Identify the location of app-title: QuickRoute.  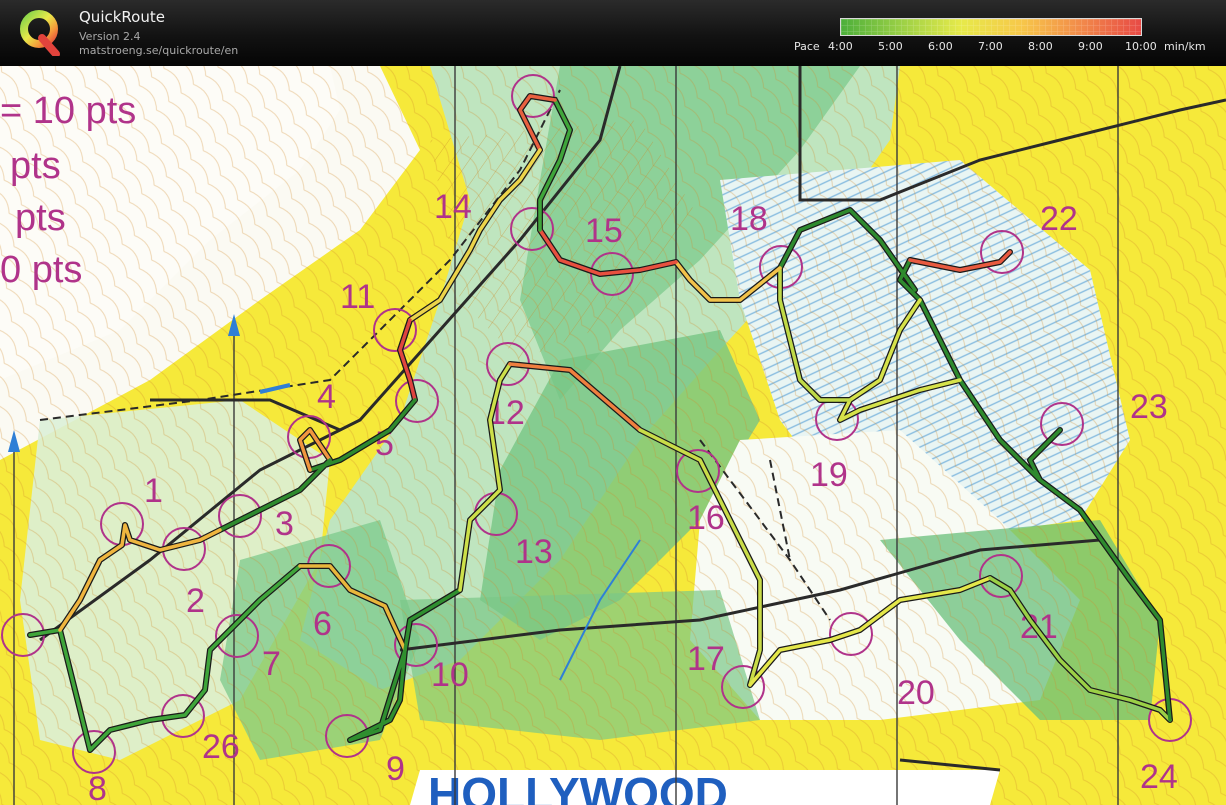
(122, 17).